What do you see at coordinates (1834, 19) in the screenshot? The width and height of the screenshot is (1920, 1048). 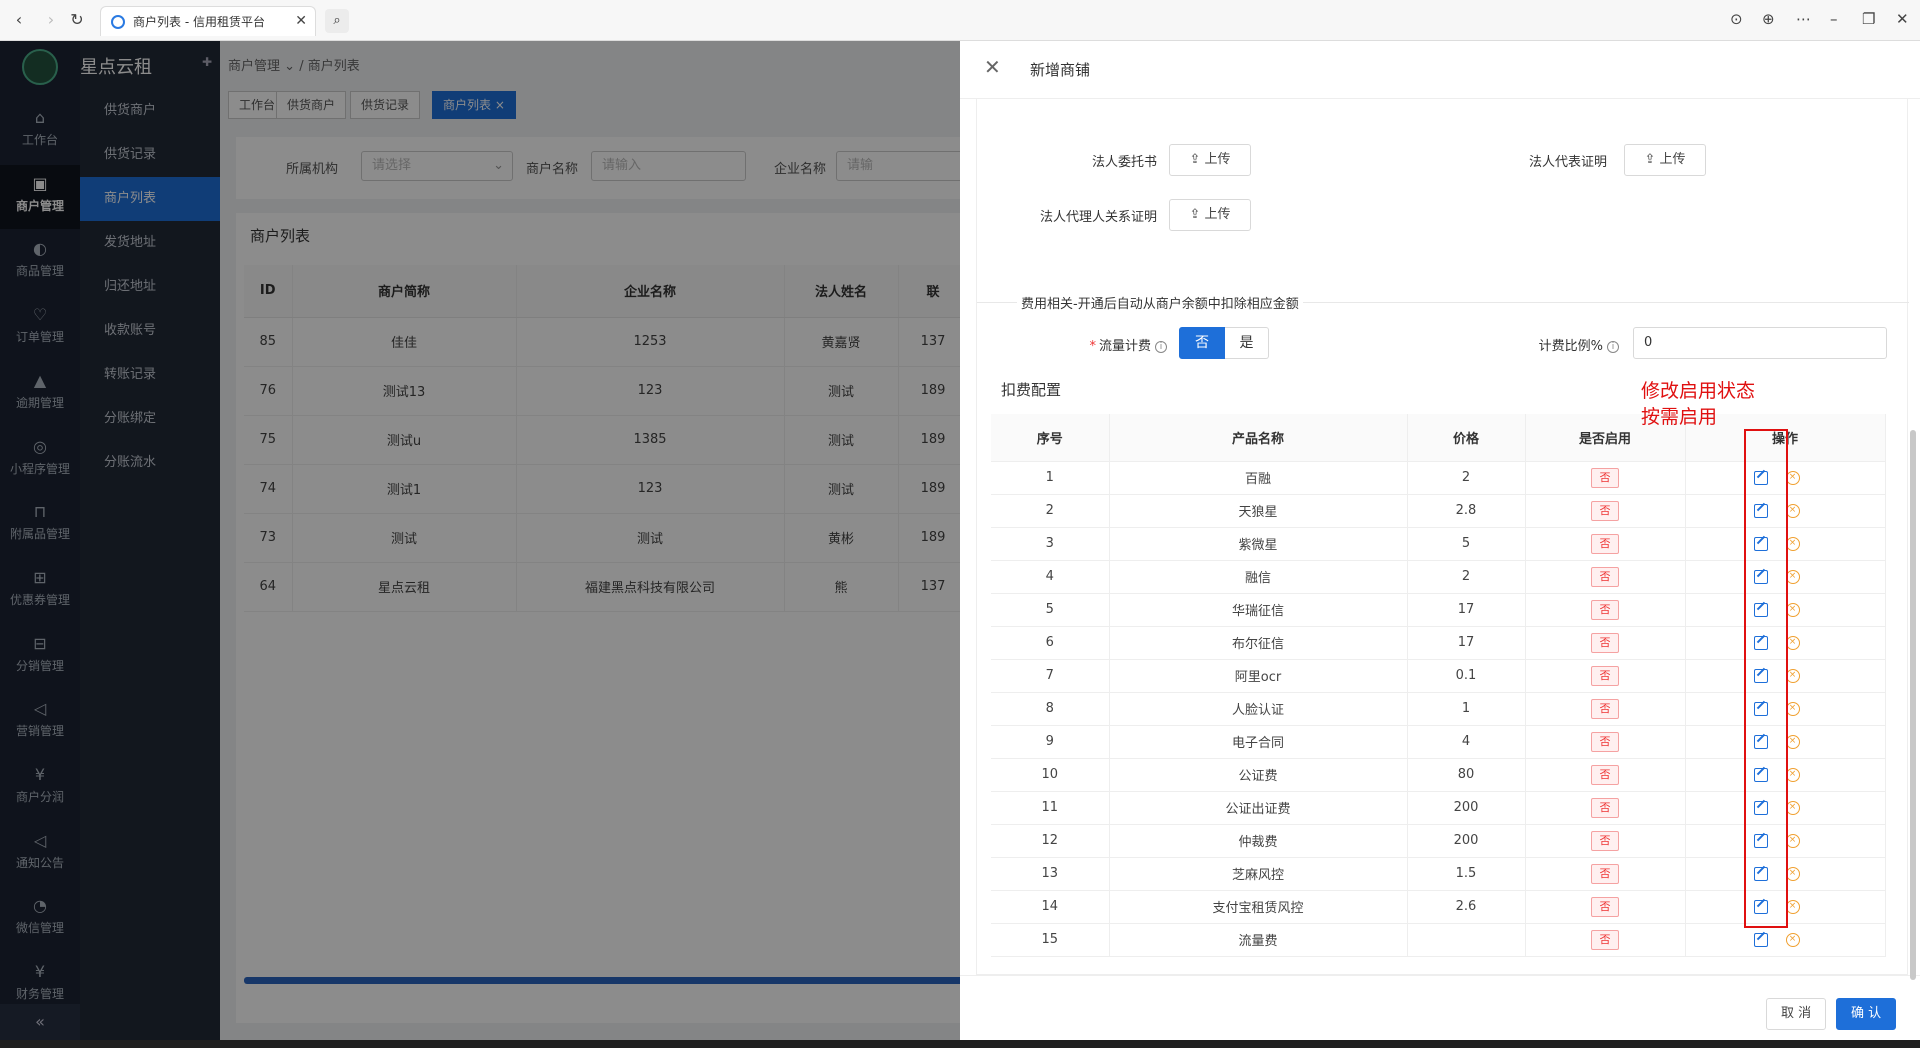 I see `minimize-icon: –` at bounding box center [1834, 19].